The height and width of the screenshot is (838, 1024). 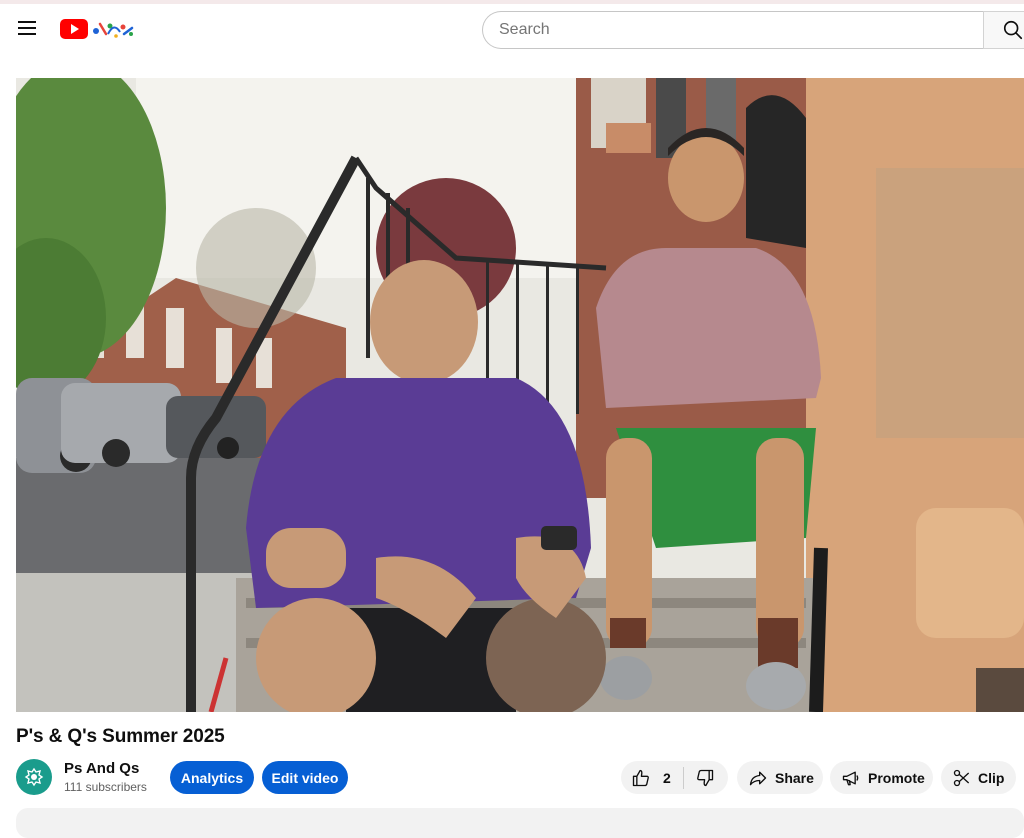 I want to click on share-arrow-icon, so click(x=758, y=778).